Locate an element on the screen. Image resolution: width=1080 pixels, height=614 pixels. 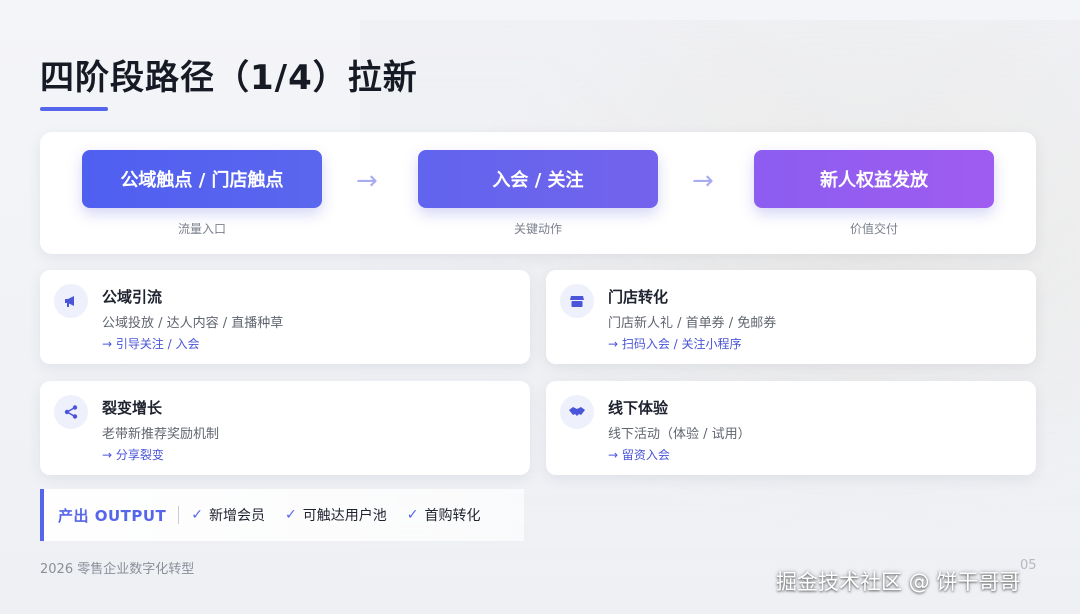
card-viral-growth: 裂变增长 老带新推荐奖励机制 → 分享裂变 is located at coordinates (285, 428).